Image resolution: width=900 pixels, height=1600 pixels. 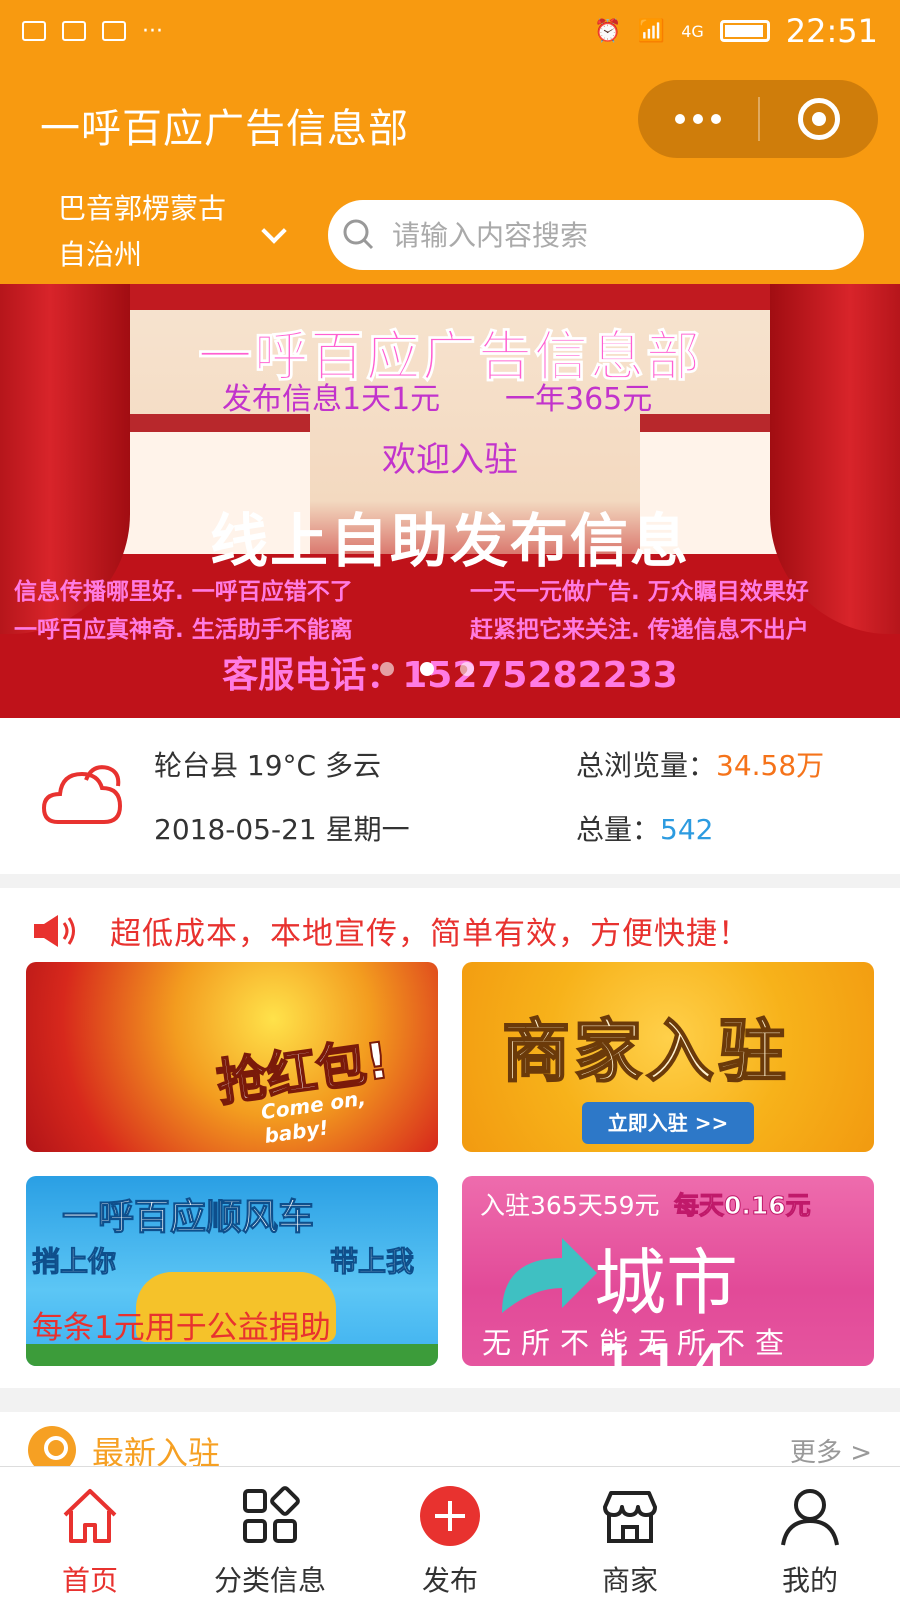 I want to click on city-114-daily-price: 每天0.16元, so click(x=743, y=1206).